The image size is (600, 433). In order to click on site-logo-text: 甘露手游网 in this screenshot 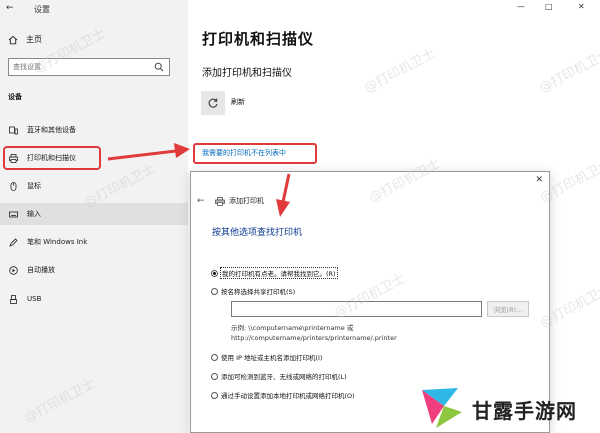, I will do `click(524, 411)`.